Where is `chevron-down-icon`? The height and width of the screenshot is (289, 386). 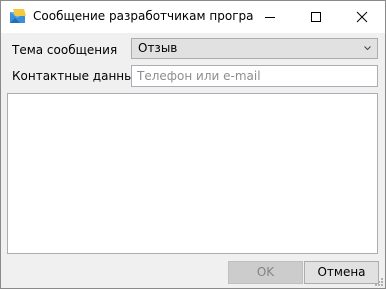
chevron-down-icon is located at coordinates (367, 48).